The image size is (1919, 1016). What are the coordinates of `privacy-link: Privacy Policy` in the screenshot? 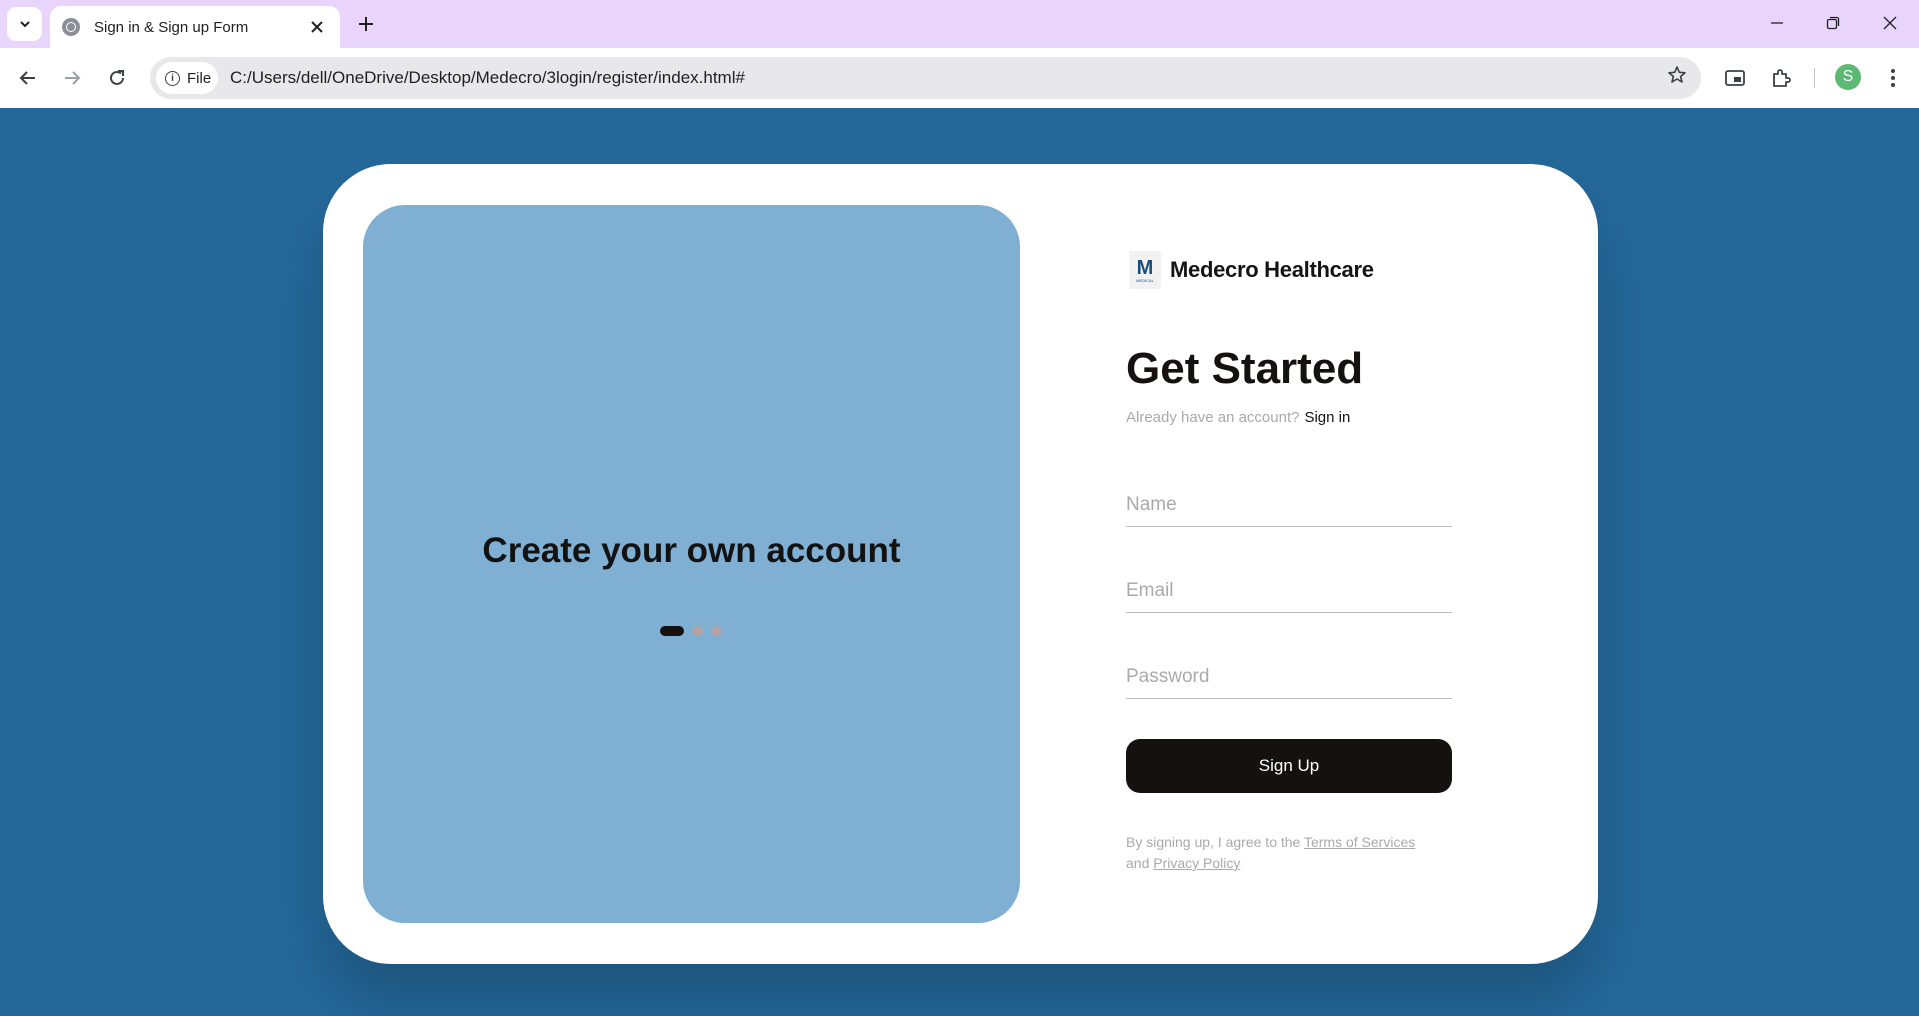 It's located at (1196, 863).